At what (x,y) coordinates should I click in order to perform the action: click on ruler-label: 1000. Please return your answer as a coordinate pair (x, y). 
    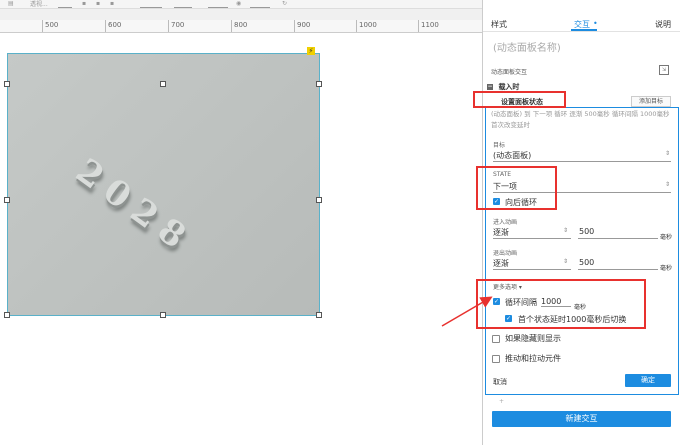
    Looking at the image, I should click on (368, 25).